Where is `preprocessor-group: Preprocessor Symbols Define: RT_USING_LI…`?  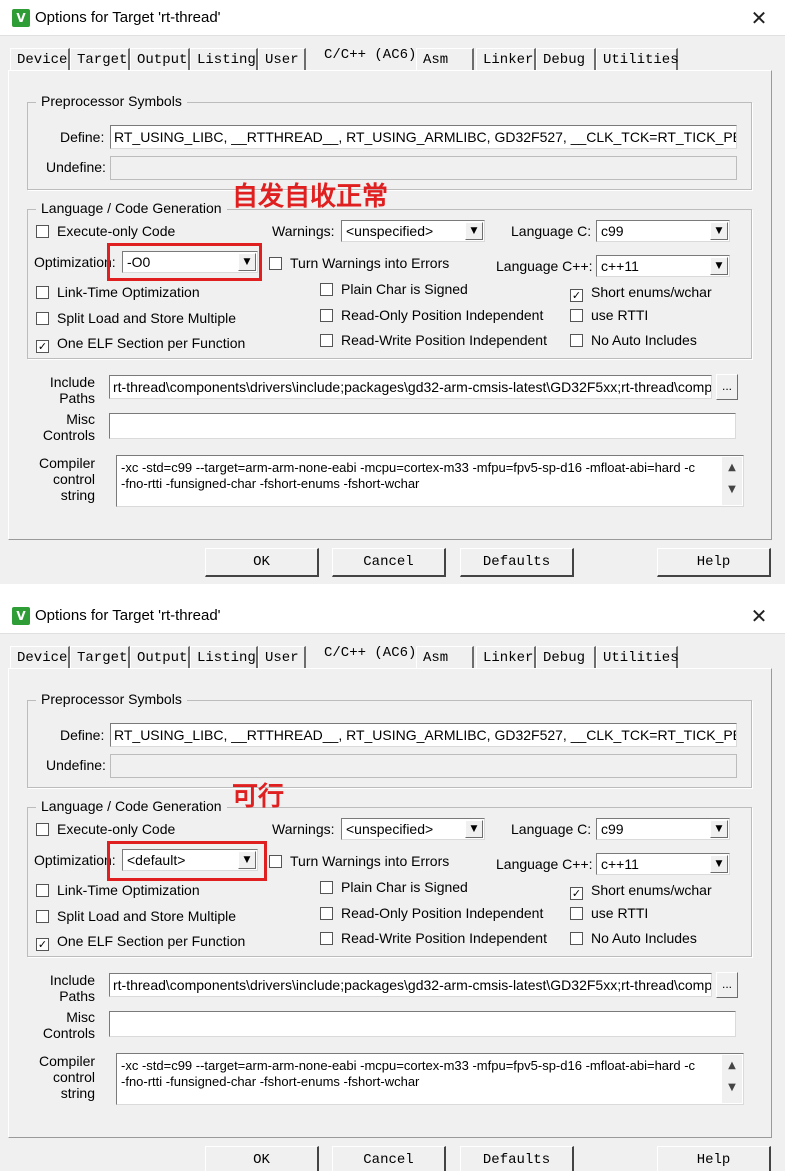
preprocessor-group: Preprocessor Symbols Define: RT_USING_LI… is located at coordinates (389, 141).